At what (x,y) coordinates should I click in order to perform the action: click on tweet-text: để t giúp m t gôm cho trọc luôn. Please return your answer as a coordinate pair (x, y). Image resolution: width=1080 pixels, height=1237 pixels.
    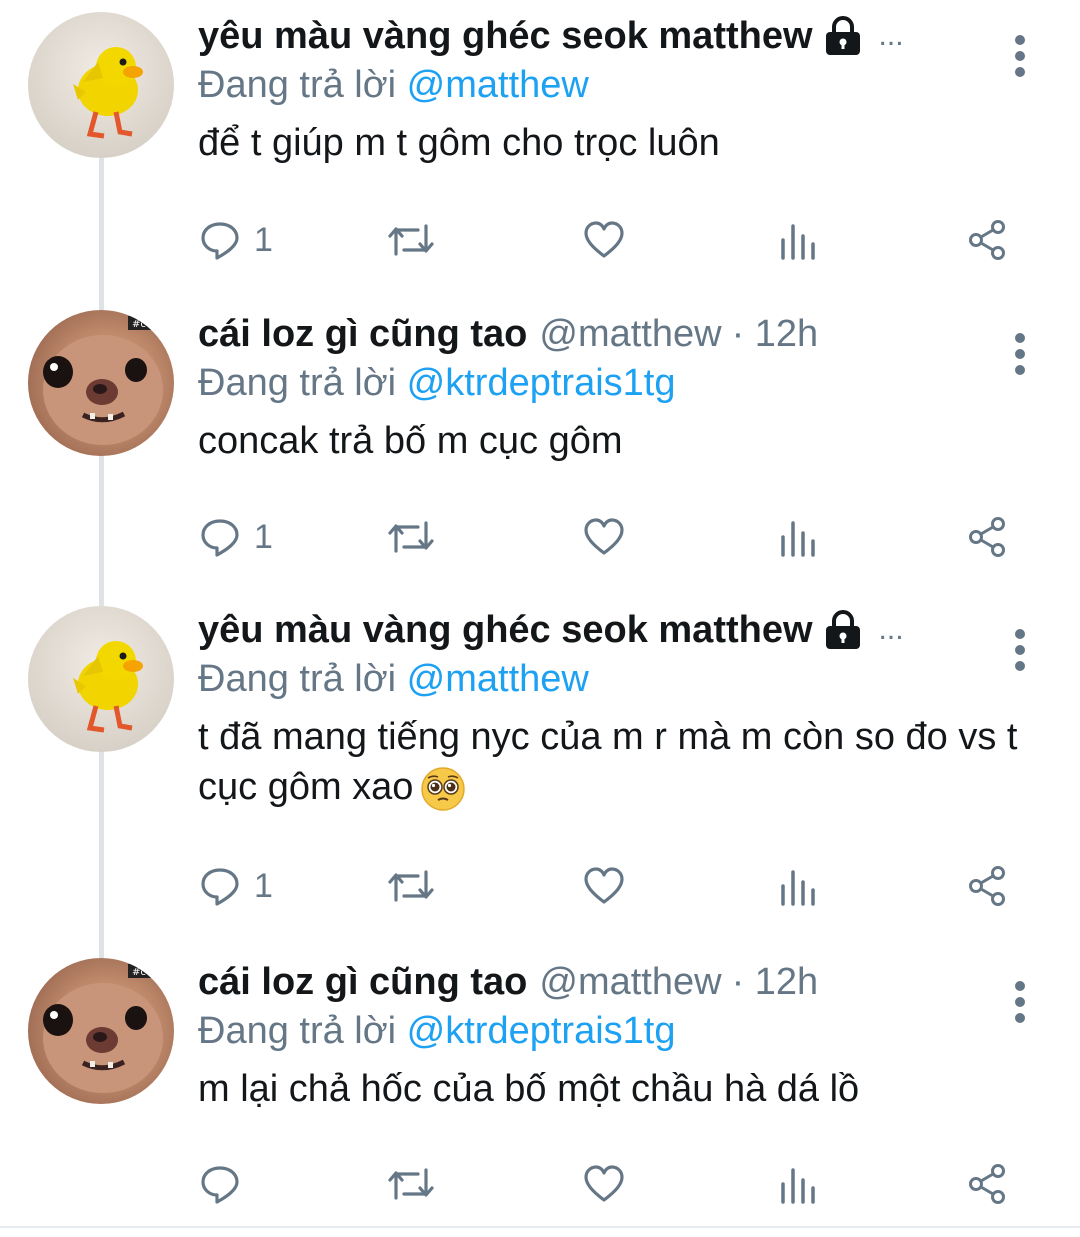
    Looking at the image, I should click on (459, 143).